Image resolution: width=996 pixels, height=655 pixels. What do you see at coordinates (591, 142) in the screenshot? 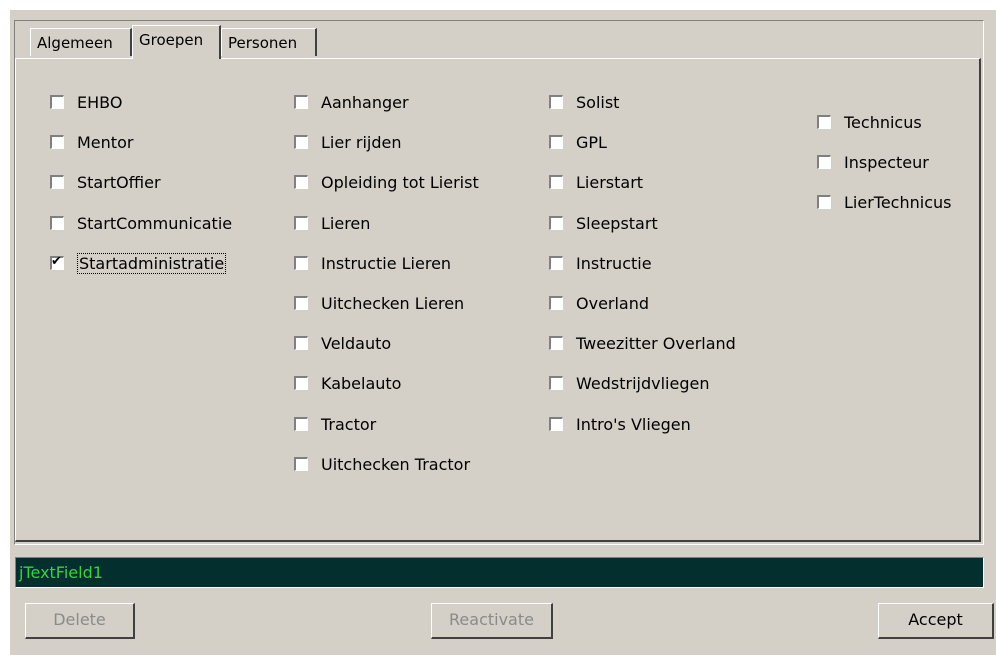
I see `checkbox-label: GPL` at bounding box center [591, 142].